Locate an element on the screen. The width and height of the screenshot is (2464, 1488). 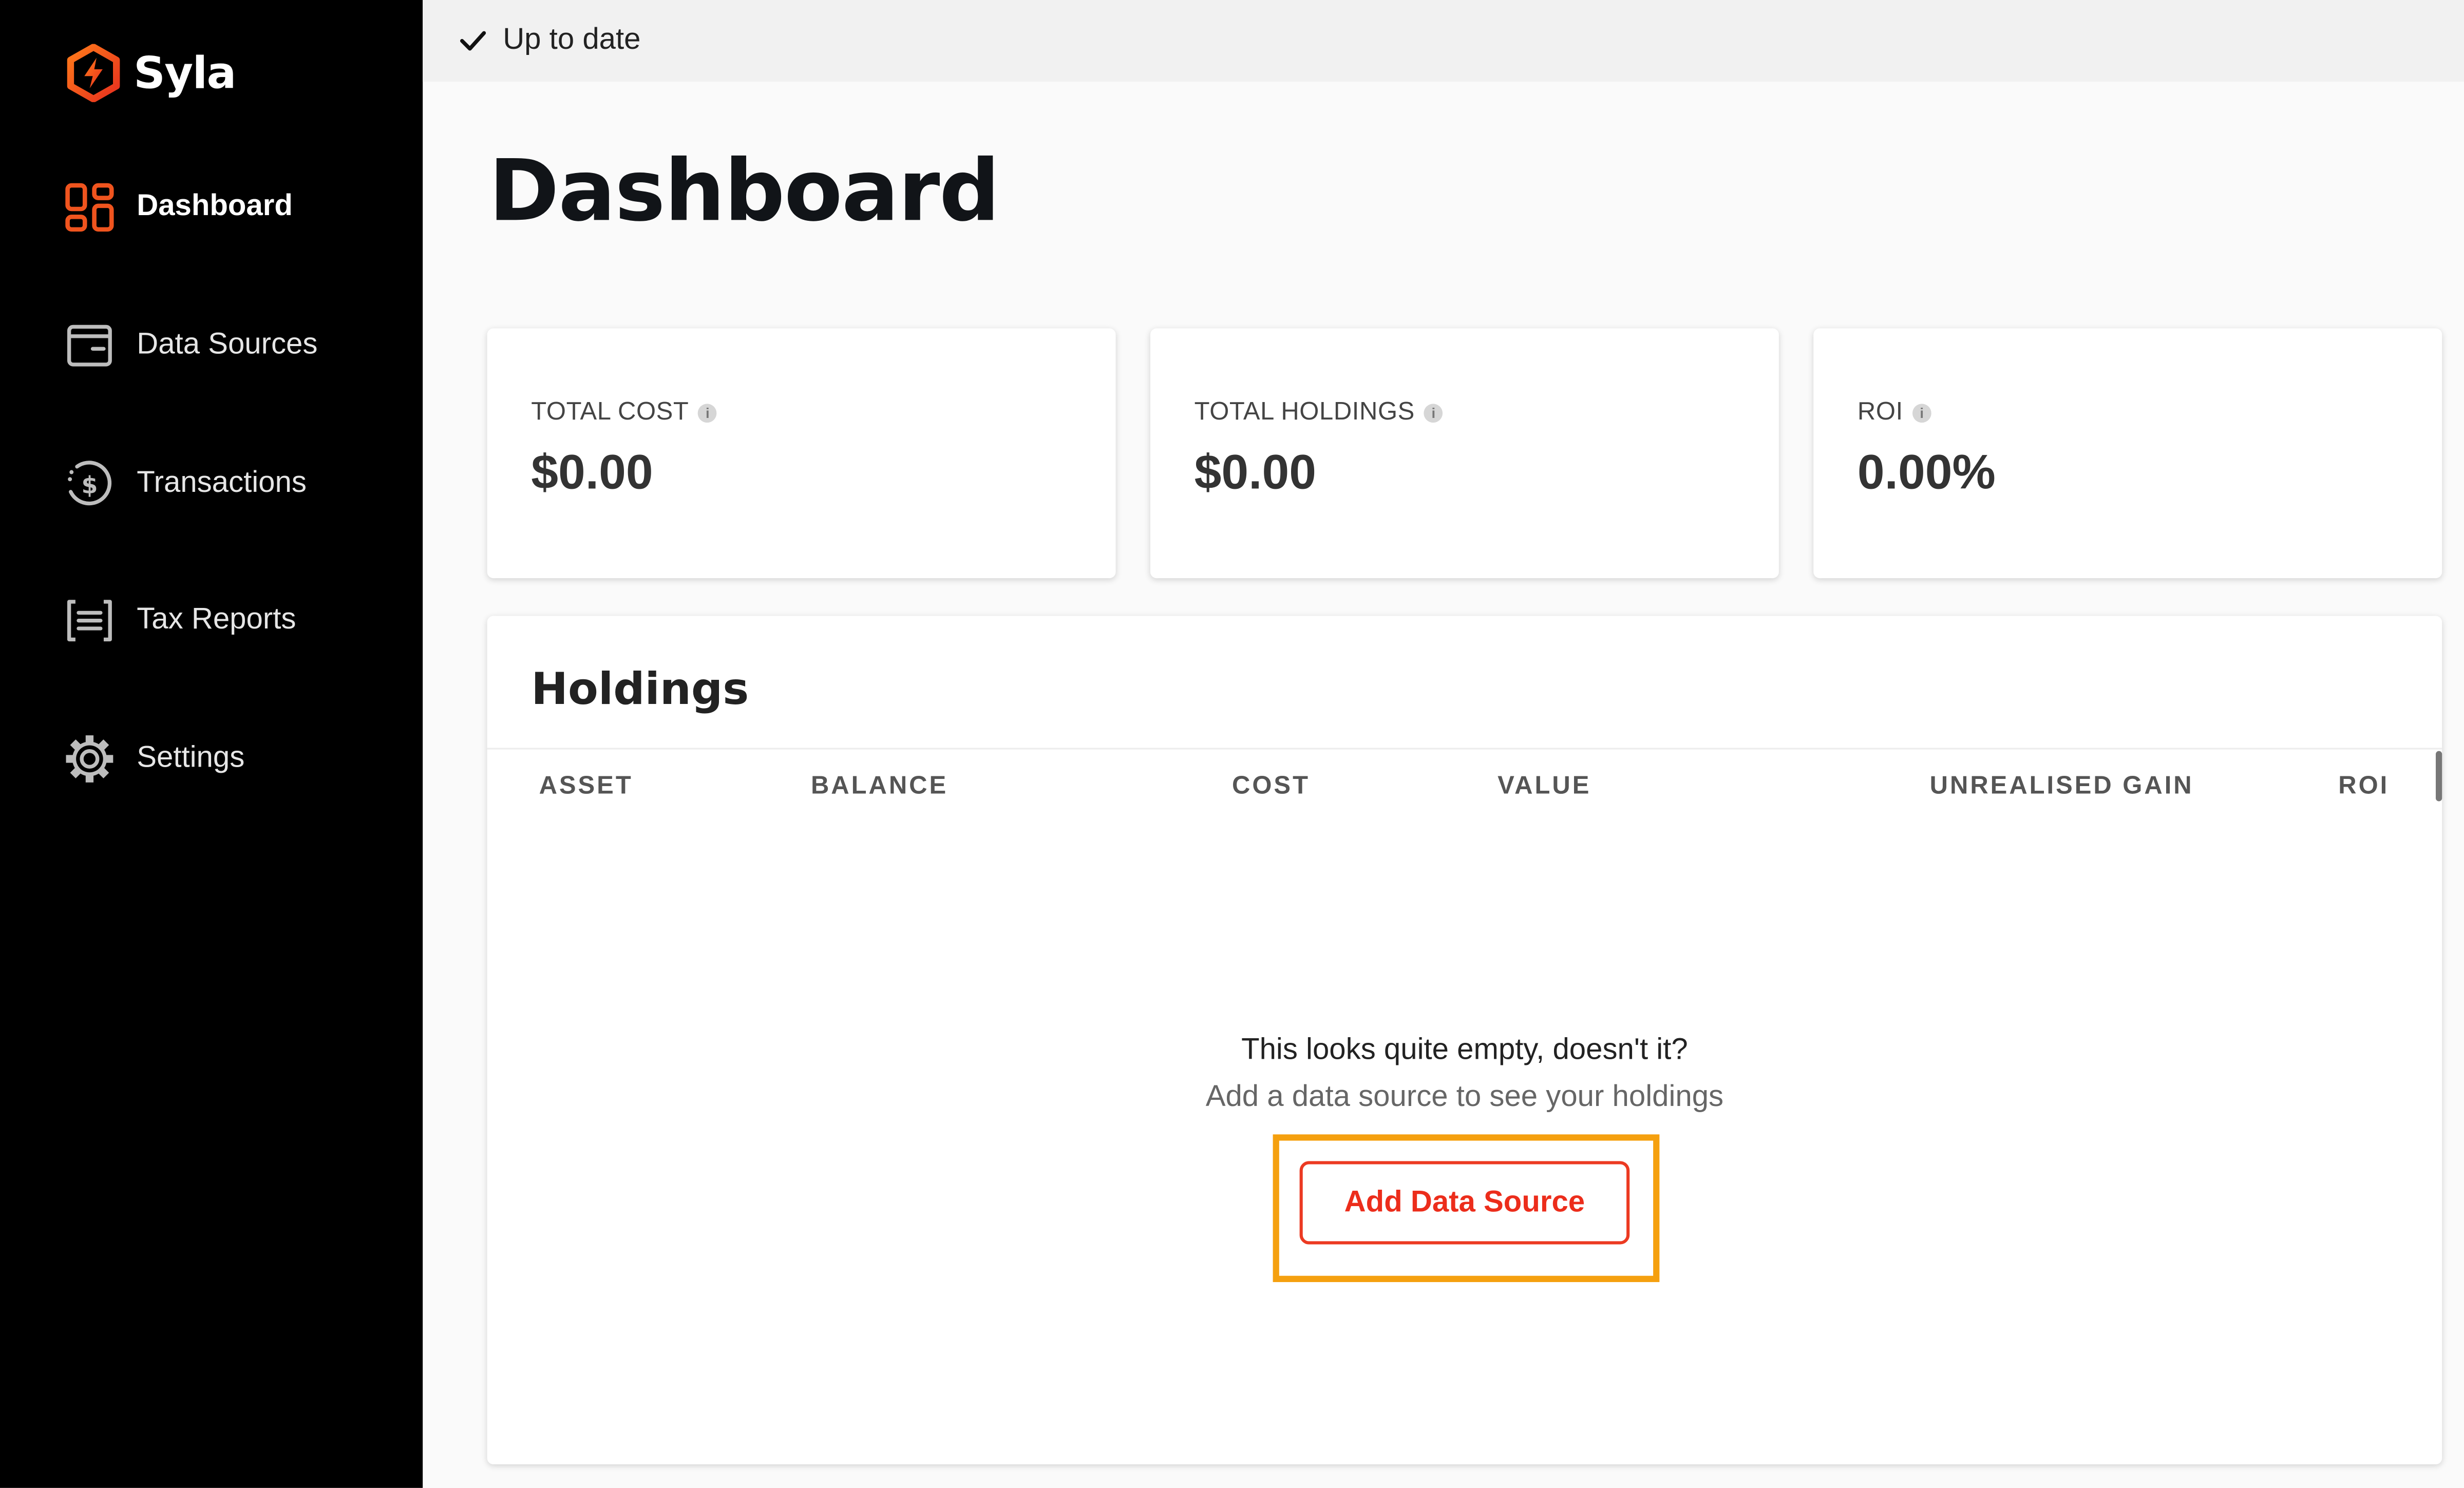
sidebar-item-data-sources: Data Sources is located at coordinates (190, 345).